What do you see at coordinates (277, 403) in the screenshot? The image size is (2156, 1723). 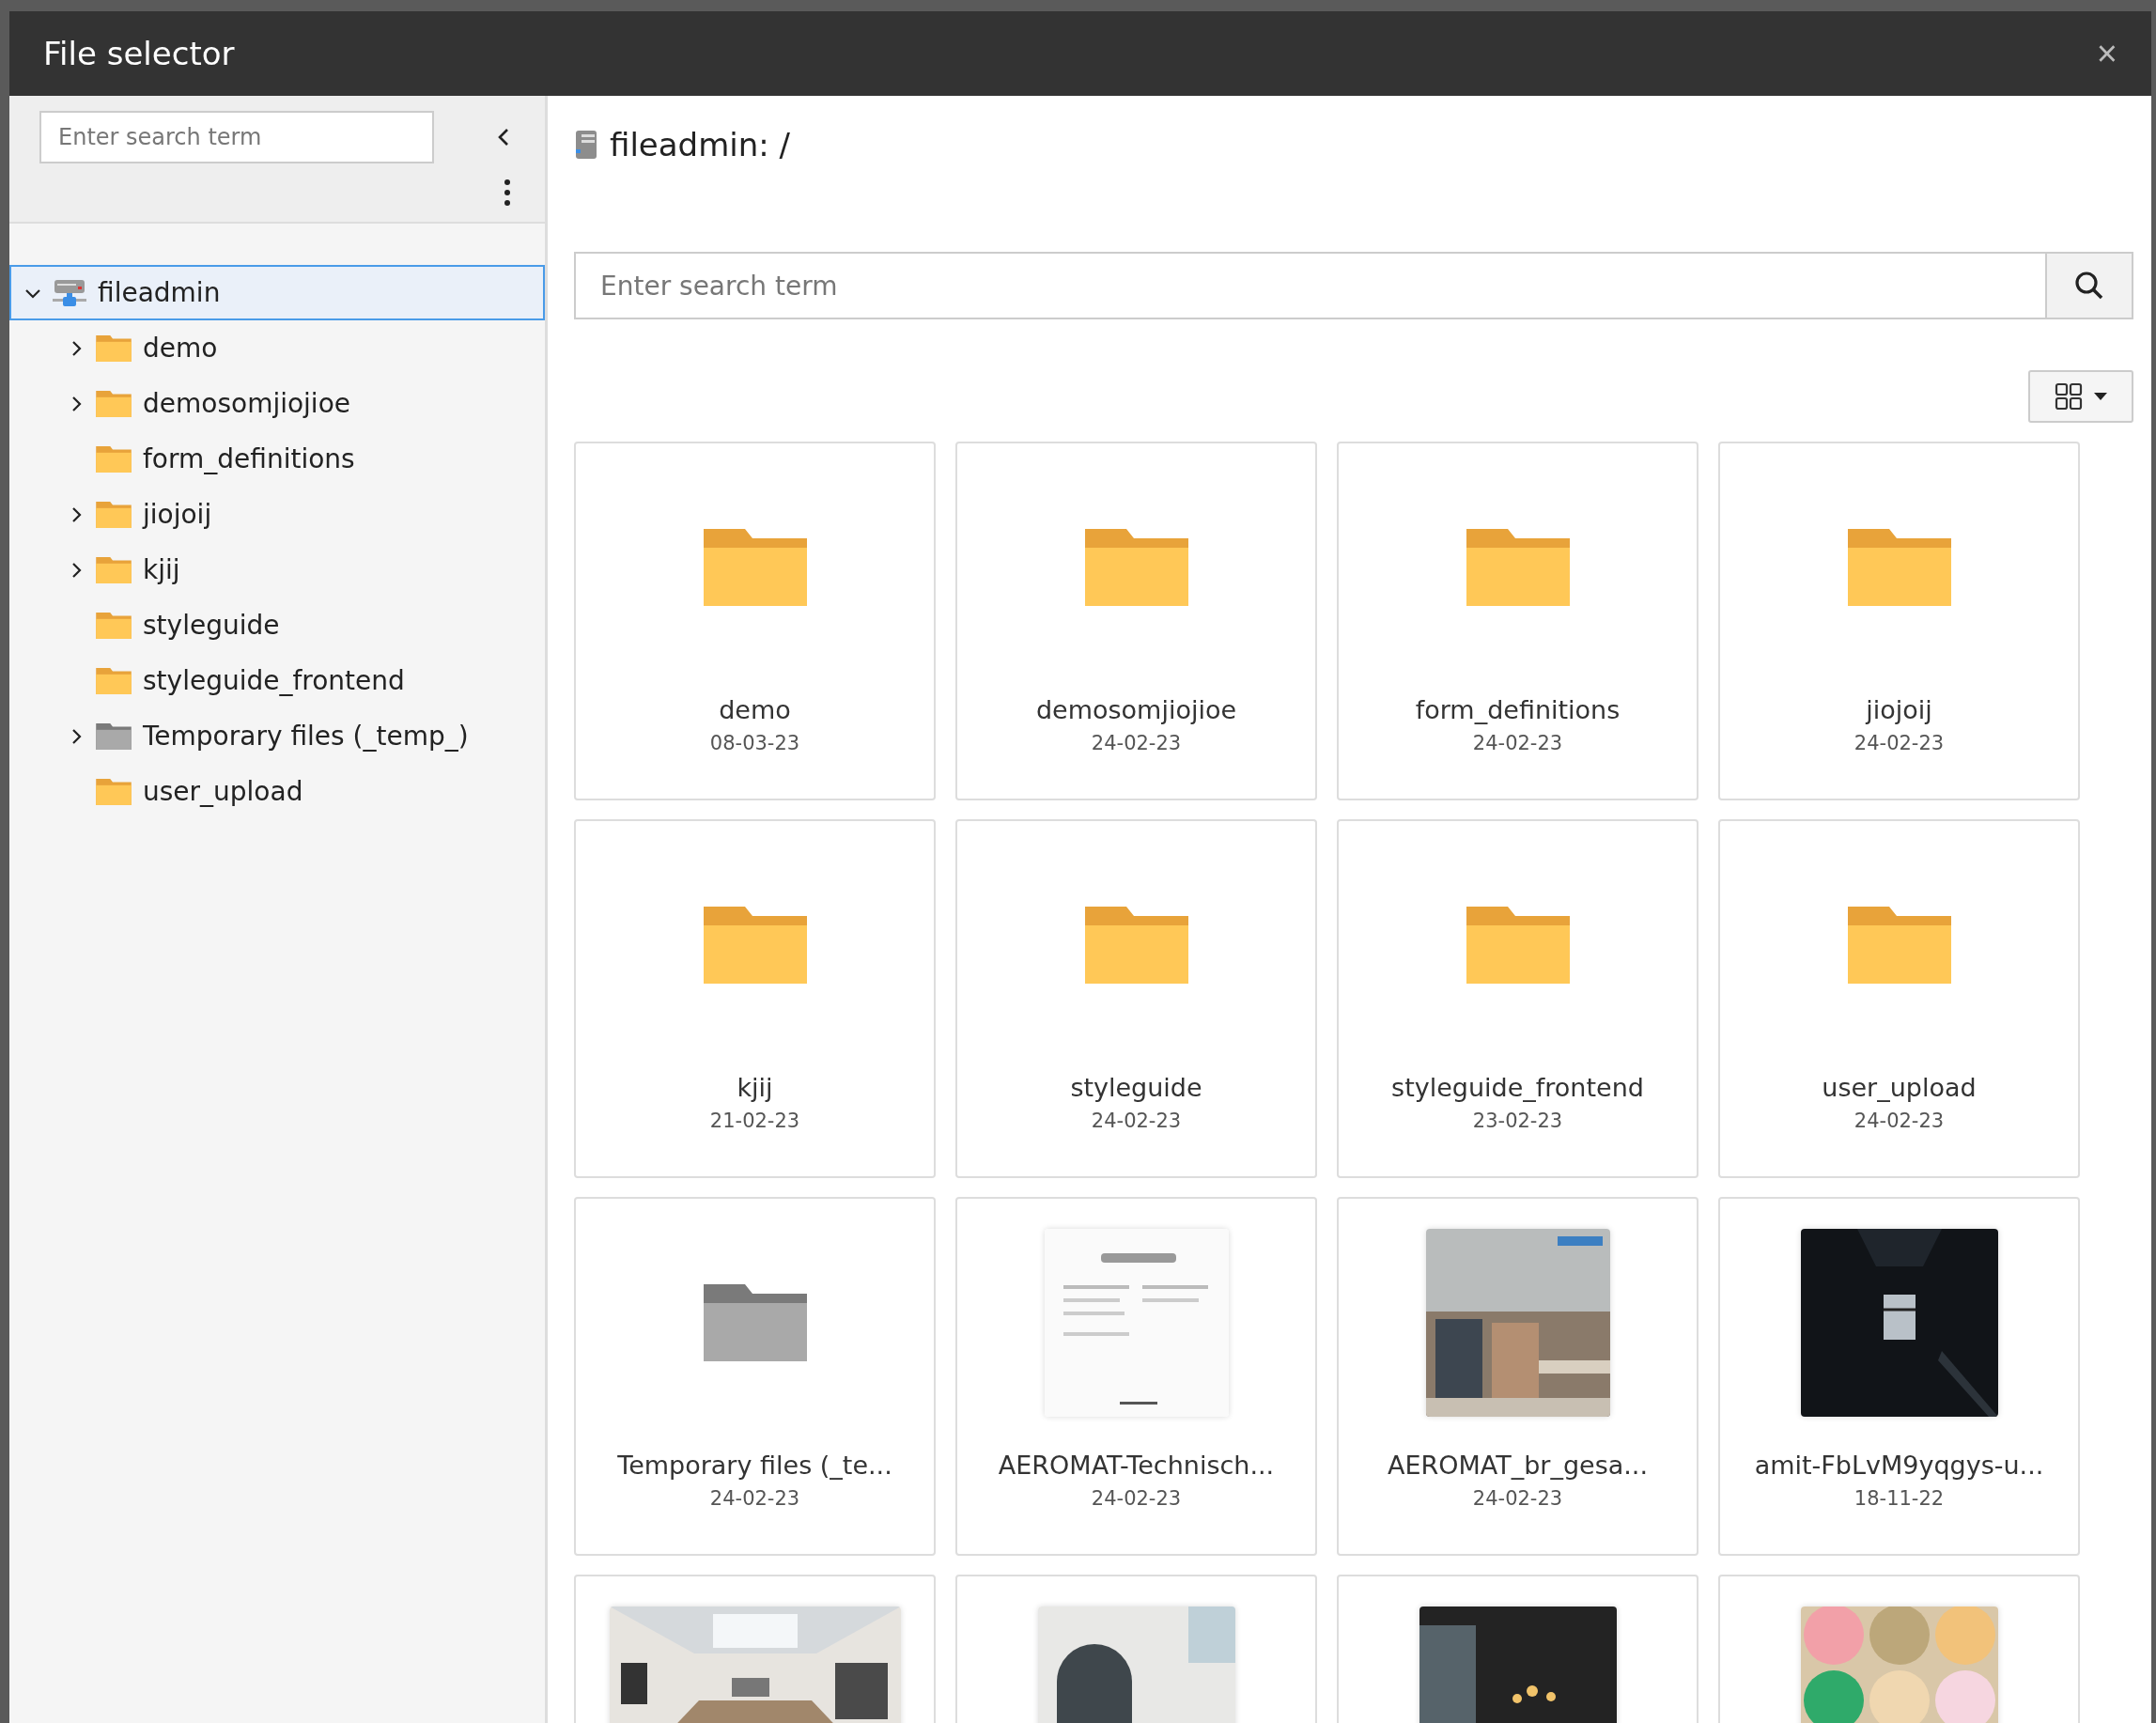 I see `tree-item: demosomjiojioe` at bounding box center [277, 403].